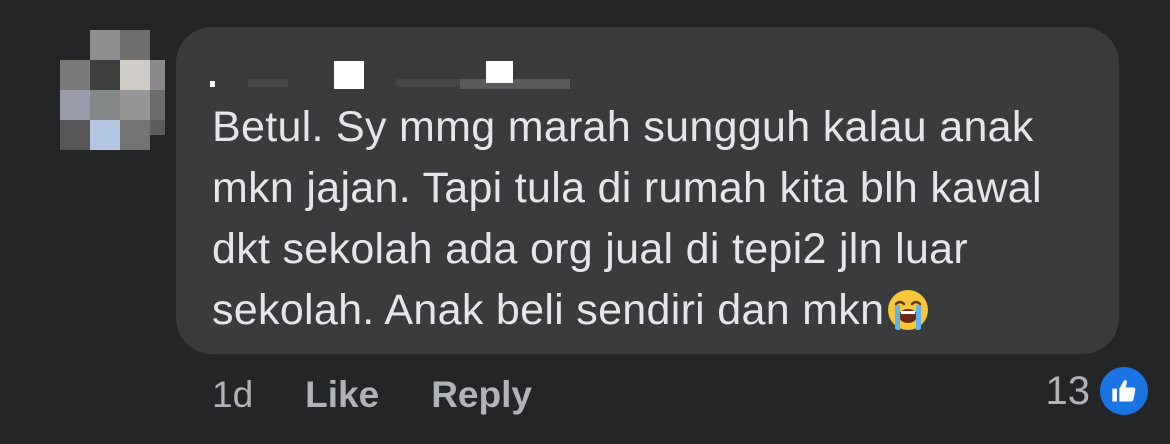 This screenshot has width=1170, height=444. What do you see at coordinates (232, 395) in the screenshot?
I see `comment-timestamp: 1d` at bounding box center [232, 395].